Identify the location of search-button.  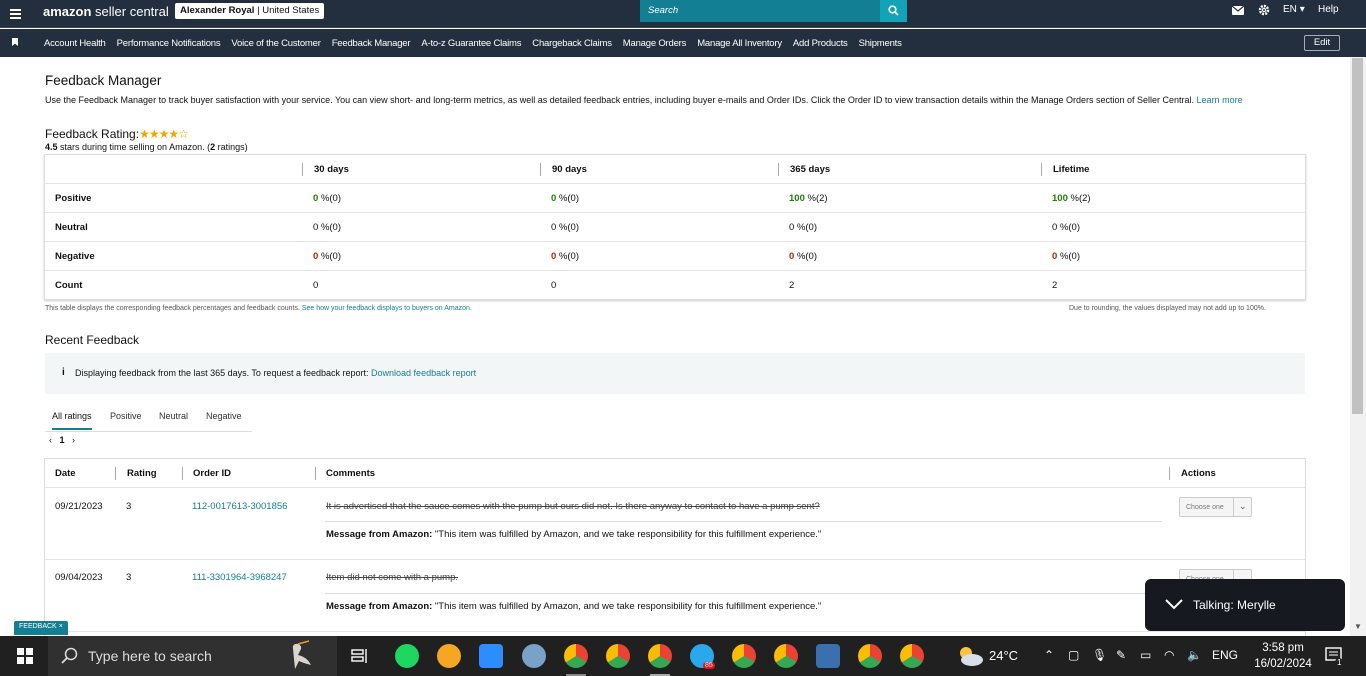
(893, 11).